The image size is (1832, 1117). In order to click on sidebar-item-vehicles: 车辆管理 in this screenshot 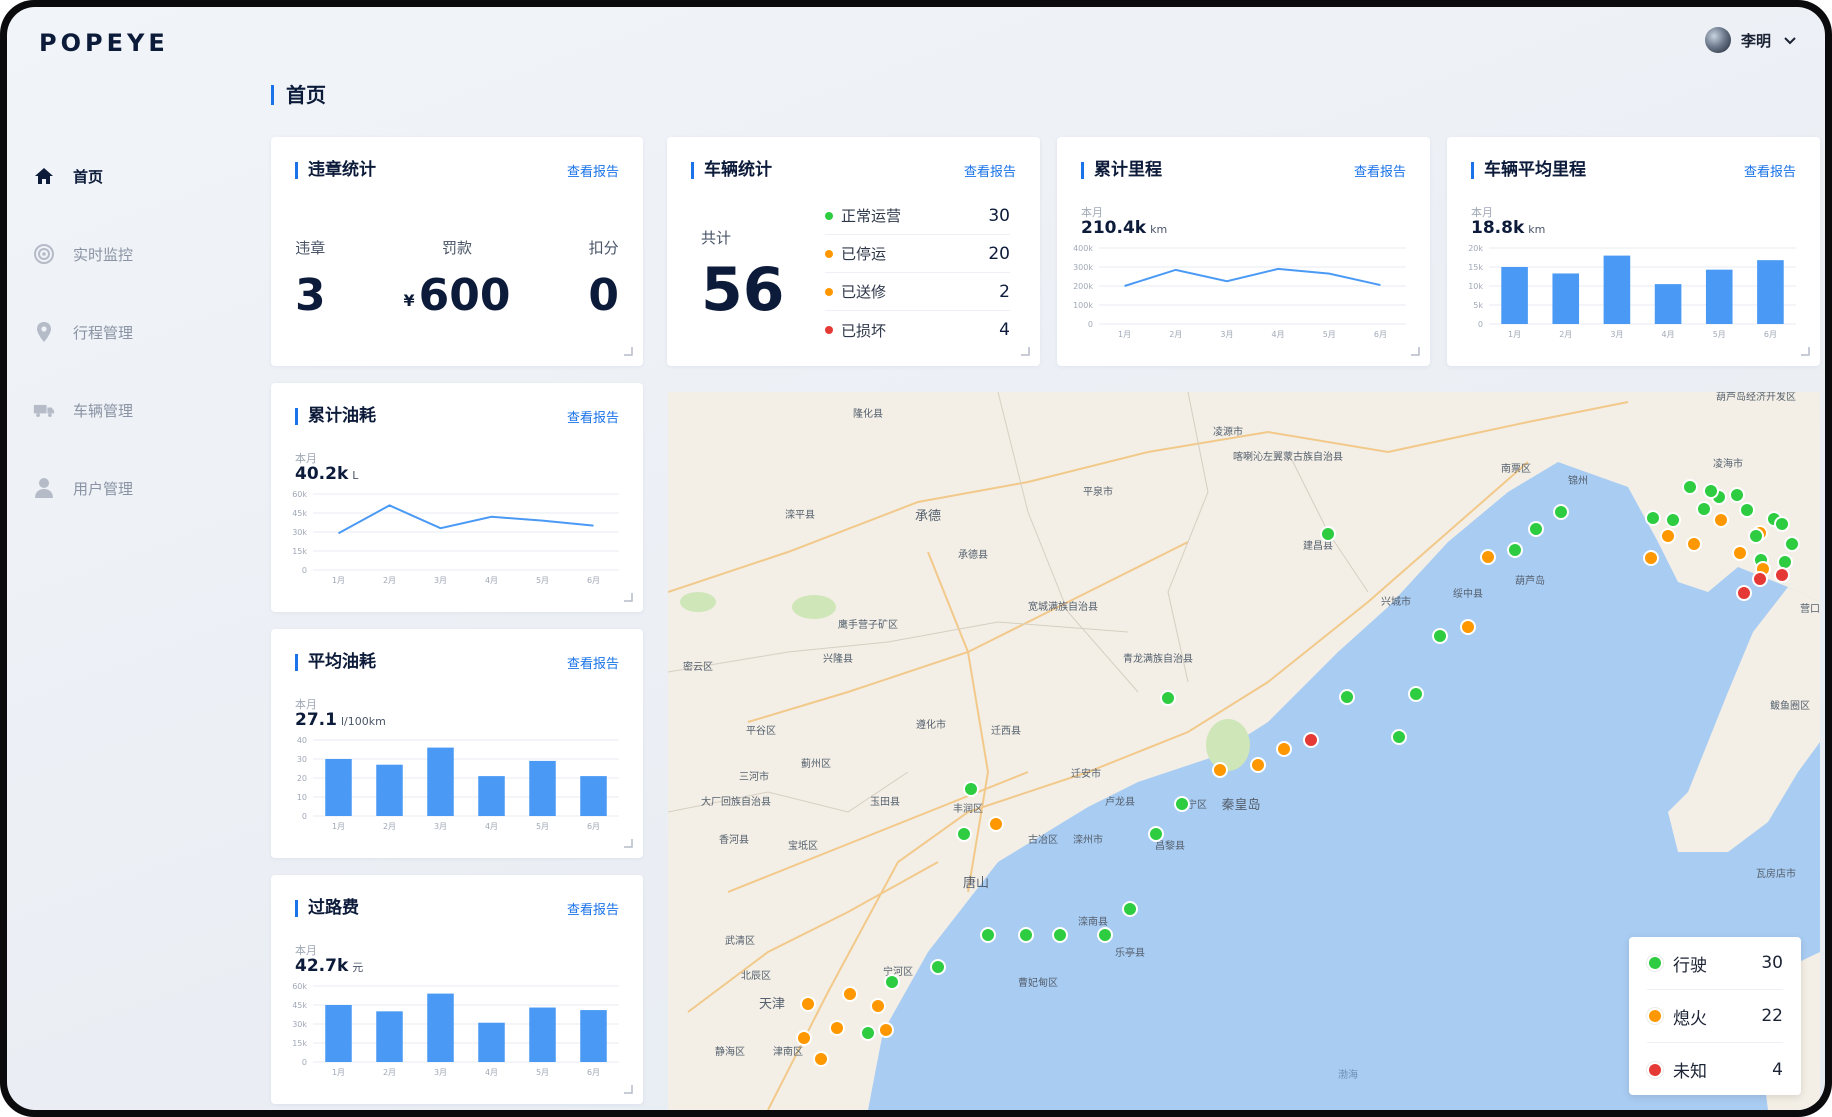, I will do `click(127, 410)`.